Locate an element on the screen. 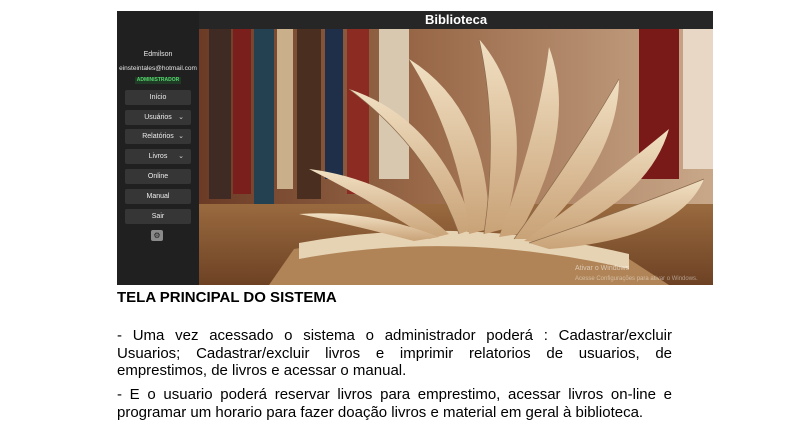 Image resolution: width=790 pixels, height=441 pixels. role-badge: ADMINISTRADOR is located at coordinates (158, 80).